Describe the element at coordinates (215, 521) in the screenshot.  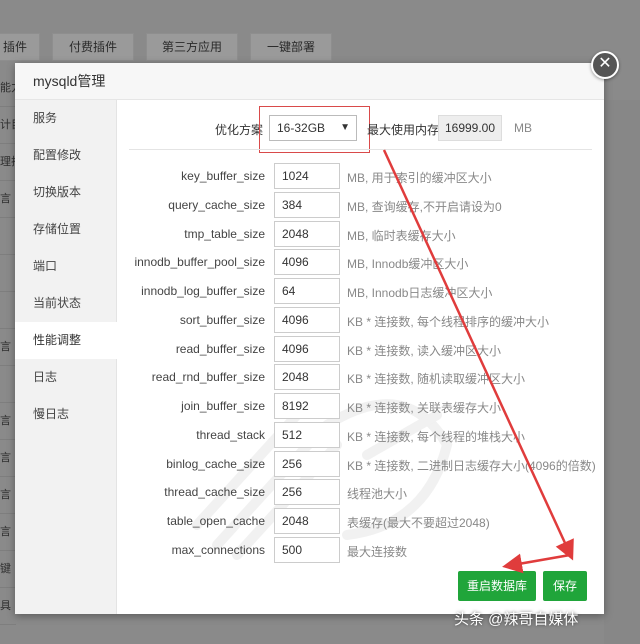
I see `param-name: table_open_cache` at that location.